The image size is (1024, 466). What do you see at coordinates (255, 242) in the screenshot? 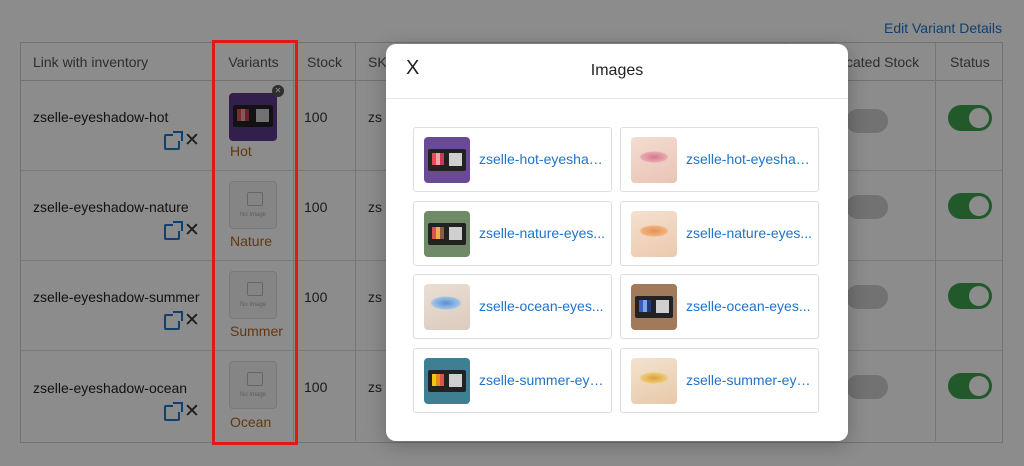
I see `variants-column-highlight` at bounding box center [255, 242].